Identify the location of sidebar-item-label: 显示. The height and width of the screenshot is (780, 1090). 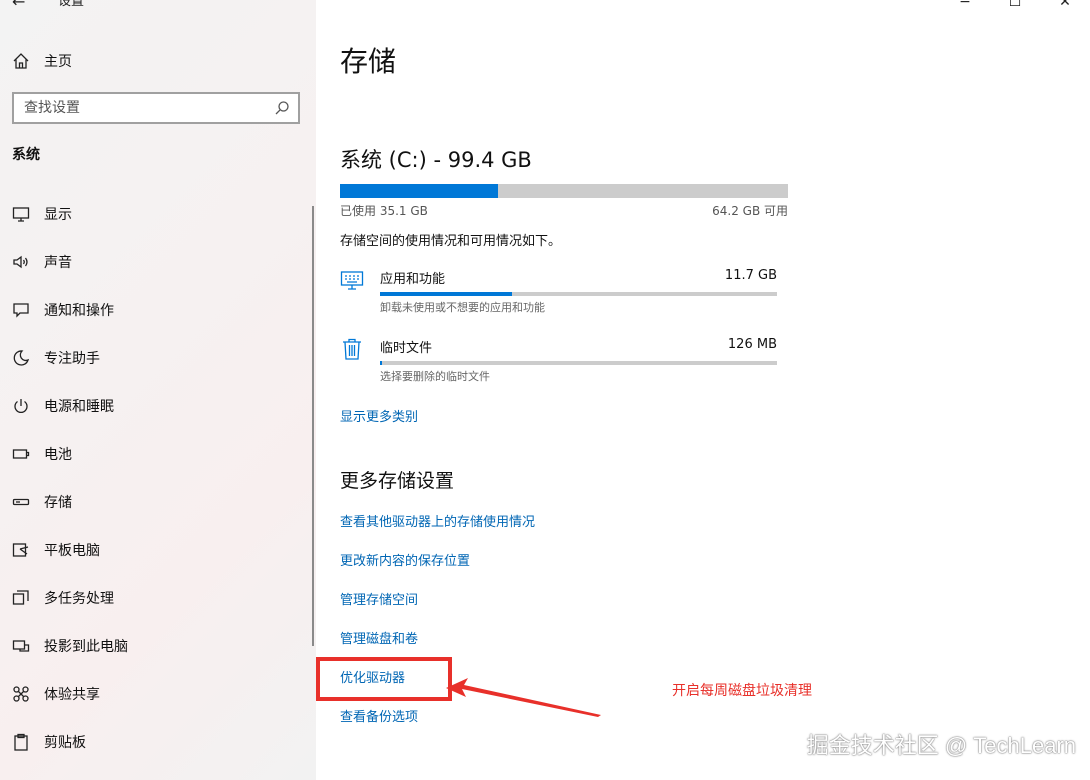
(58, 215).